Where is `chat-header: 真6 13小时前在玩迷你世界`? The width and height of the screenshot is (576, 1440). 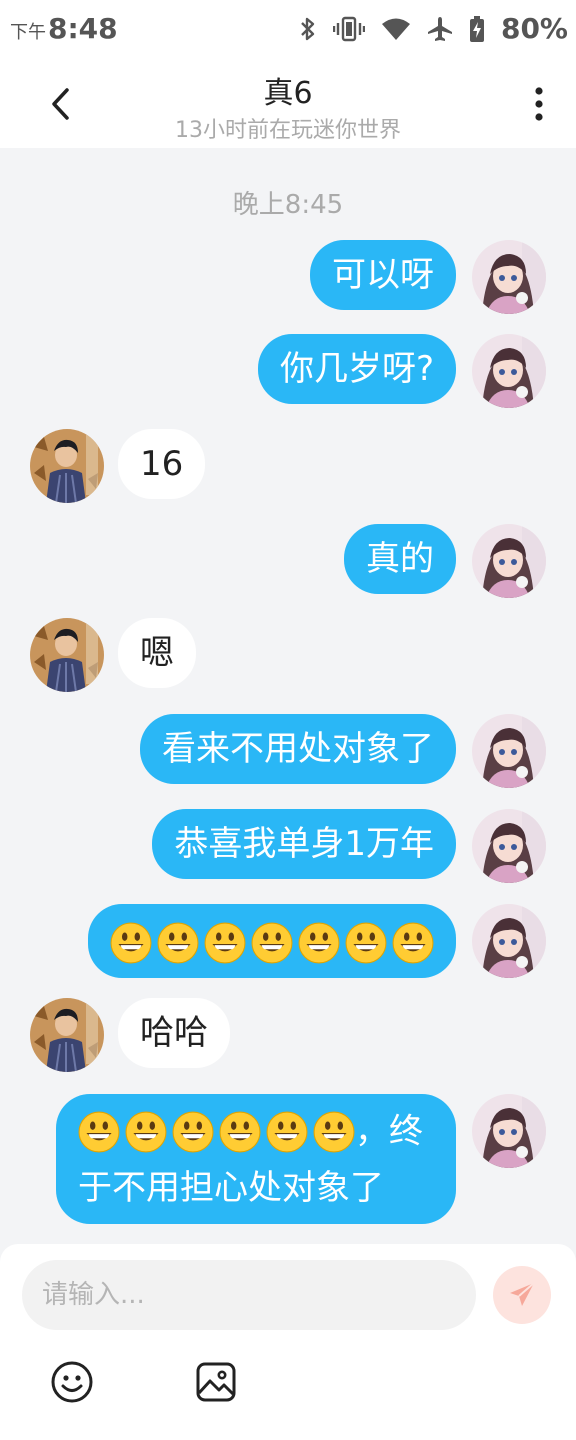 chat-header: 真6 13小时前在玩迷你世界 is located at coordinates (288, 105).